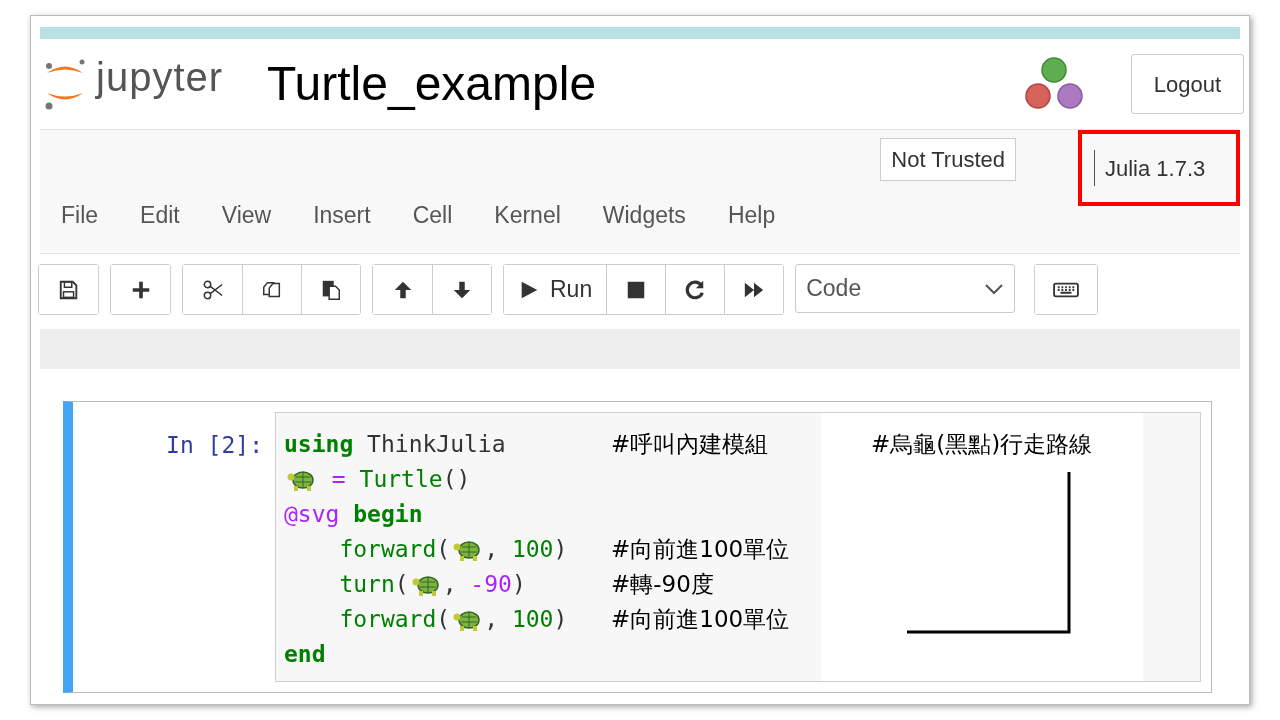 The image size is (1280, 720). What do you see at coordinates (1053, 84) in the screenshot?
I see `julia-logo-icon` at bounding box center [1053, 84].